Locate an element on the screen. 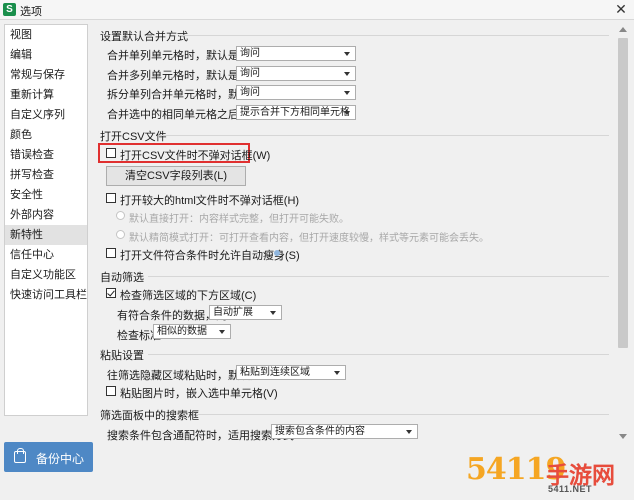 The image size is (634, 500). watermark-url: 5411.NET is located at coordinates (570, 489).